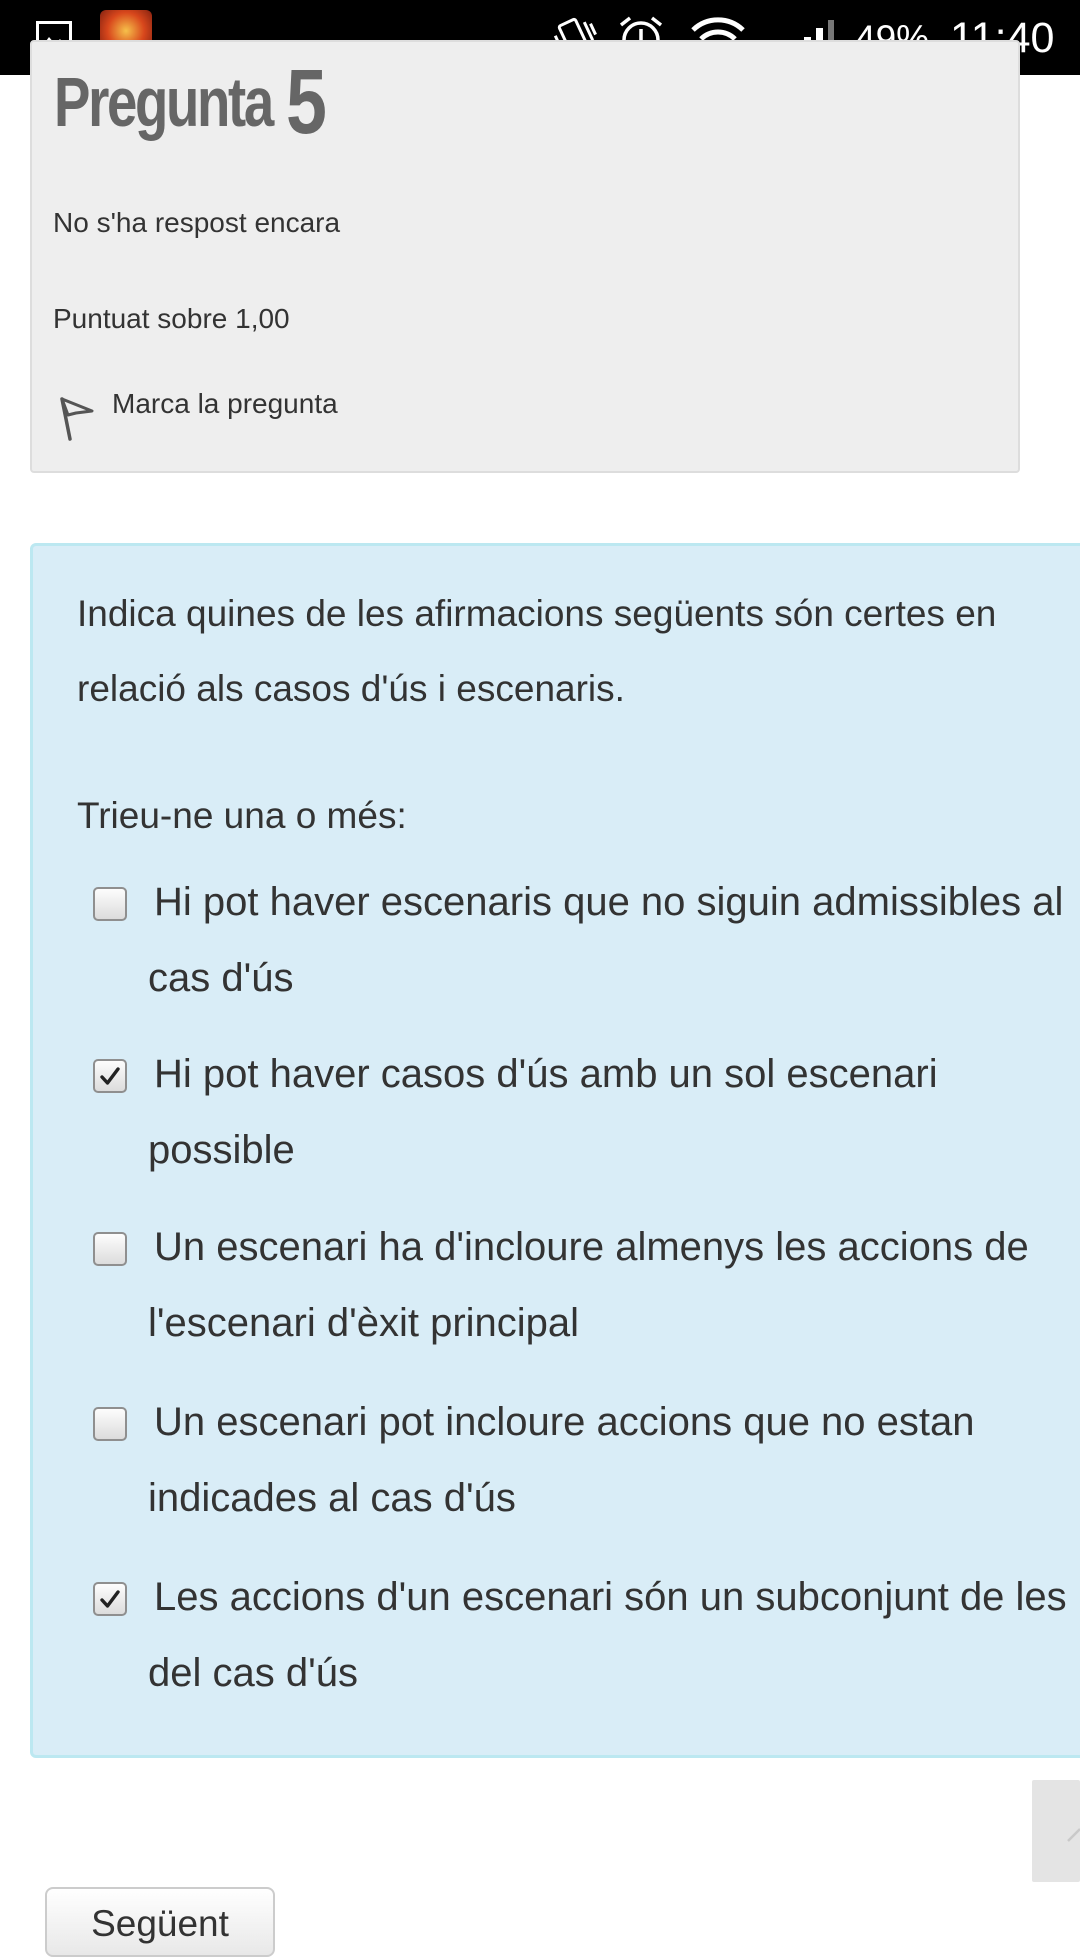 The width and height of the screenshot is (1080, 1957). What do you see at coordinates (171, 318) in the screenshot?
I see `question-grade: Puntuat sobre 1,00` at bounding box center [171, 318].